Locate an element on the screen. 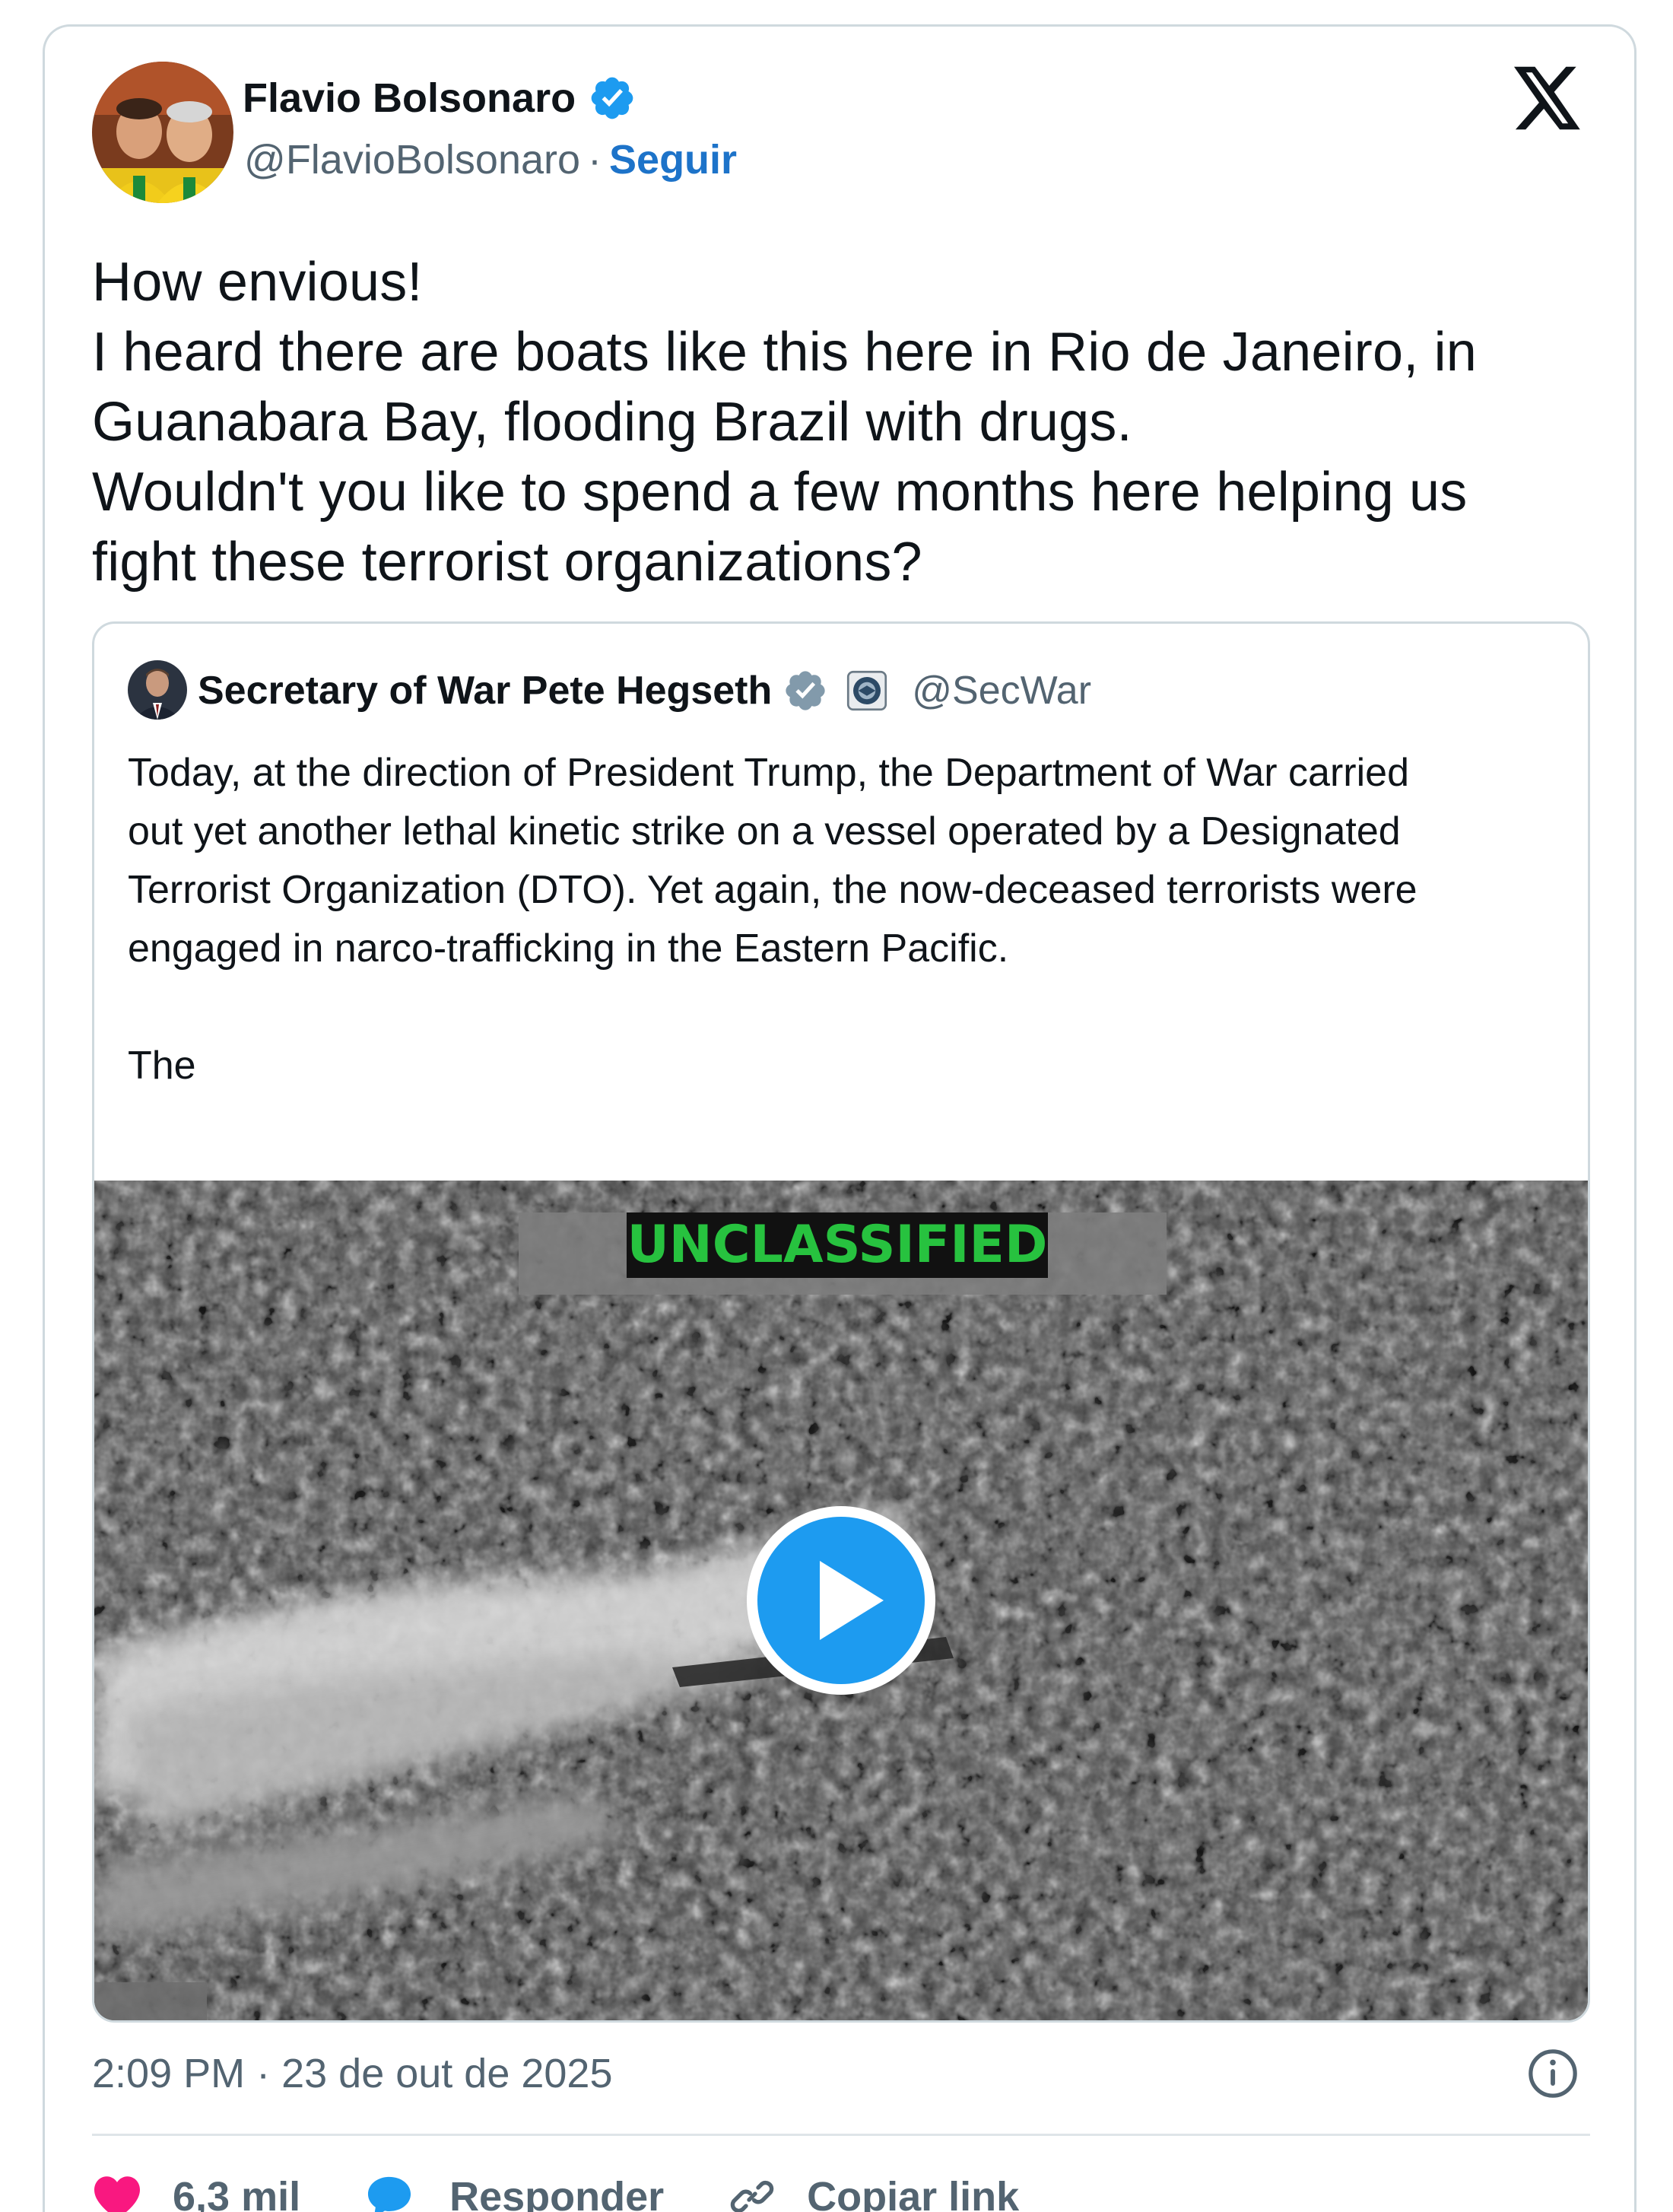  quote-truncated-text: The is located at coordinates (162, 1066).